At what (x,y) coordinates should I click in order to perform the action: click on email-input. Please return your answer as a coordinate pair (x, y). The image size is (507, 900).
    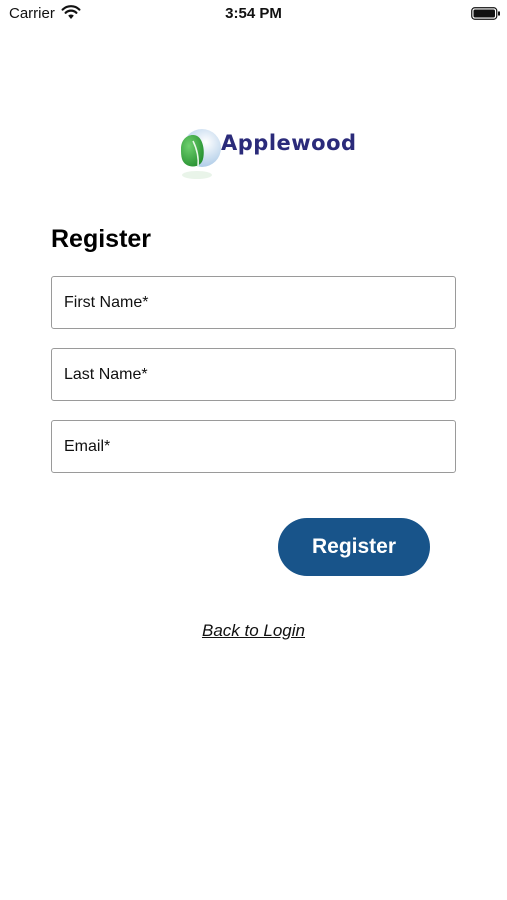
    Looking at the image, I should click on (253, 446).